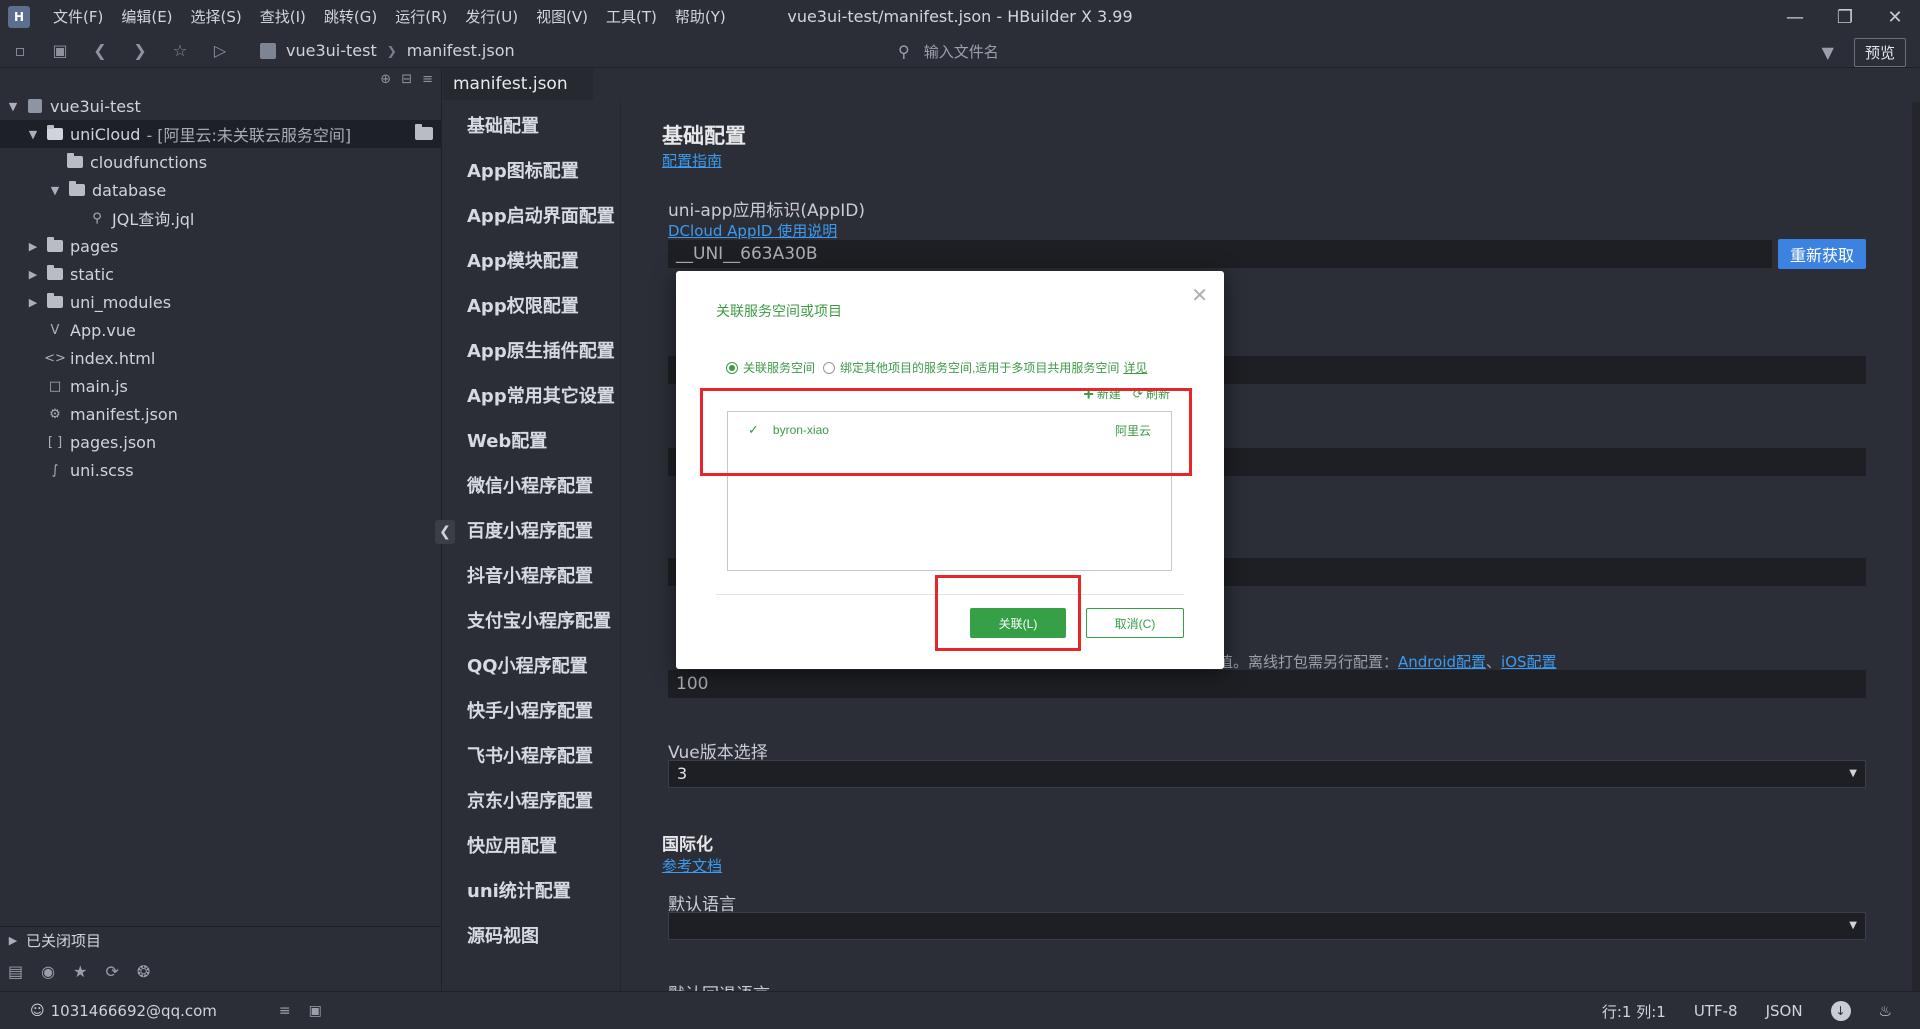  I want to click on tree-item-database: ▼ database, so click(220, 190).